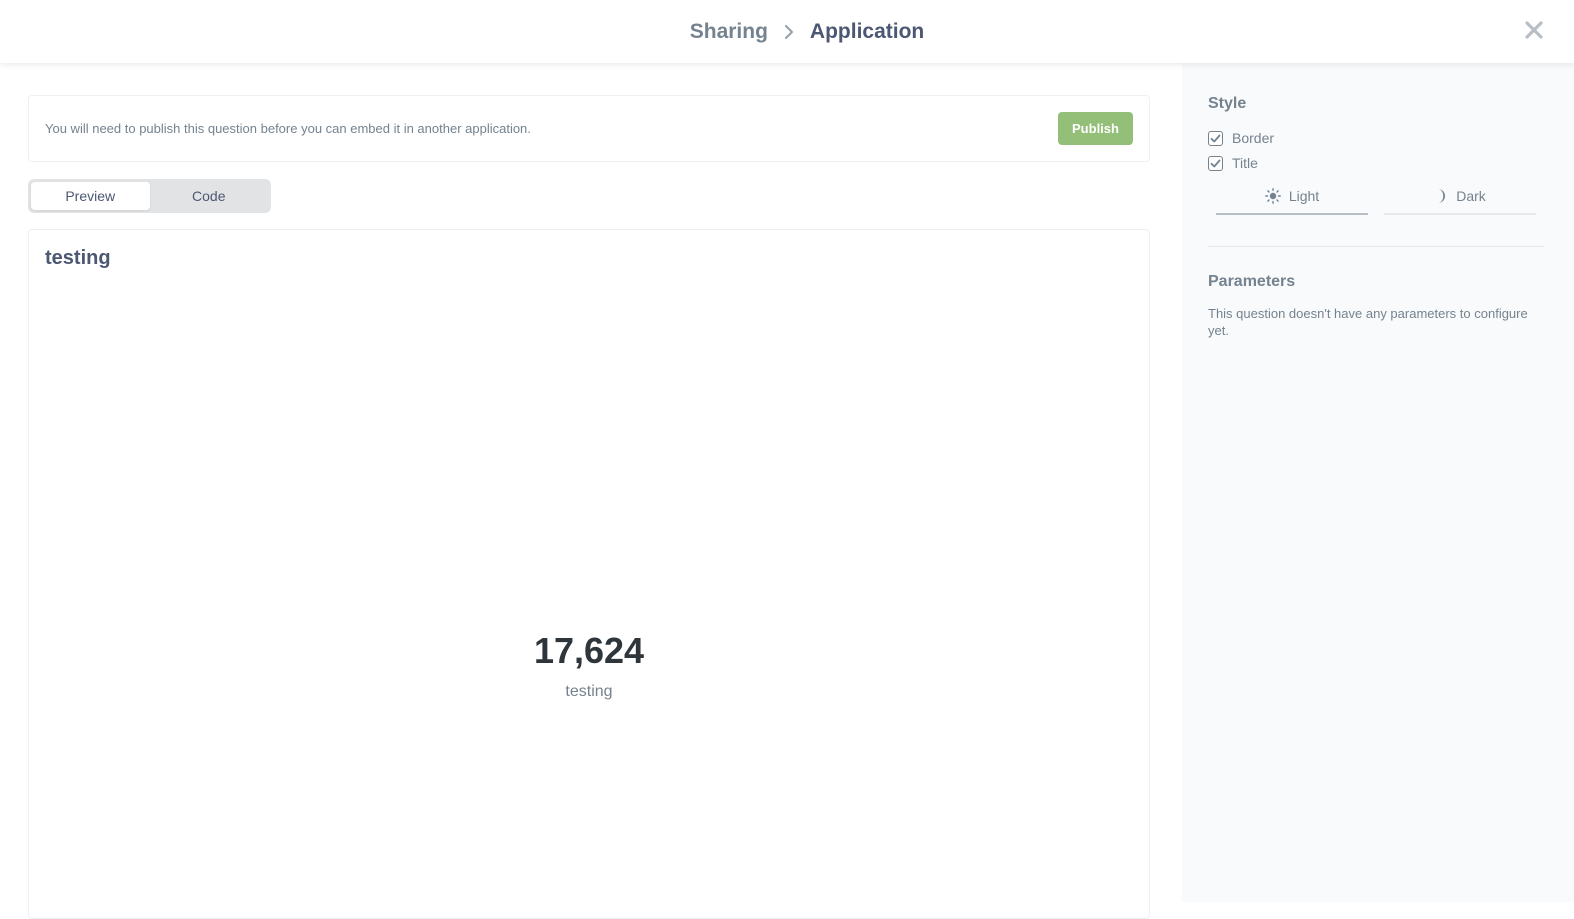  I want to click on publish-button: Publish, so click(1095, 128).